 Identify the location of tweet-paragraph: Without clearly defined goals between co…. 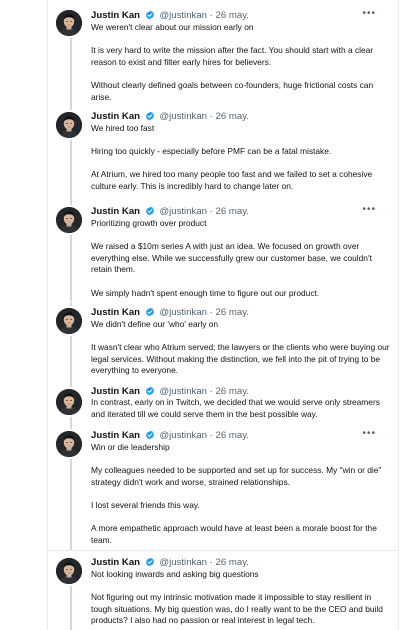
(232, 90).